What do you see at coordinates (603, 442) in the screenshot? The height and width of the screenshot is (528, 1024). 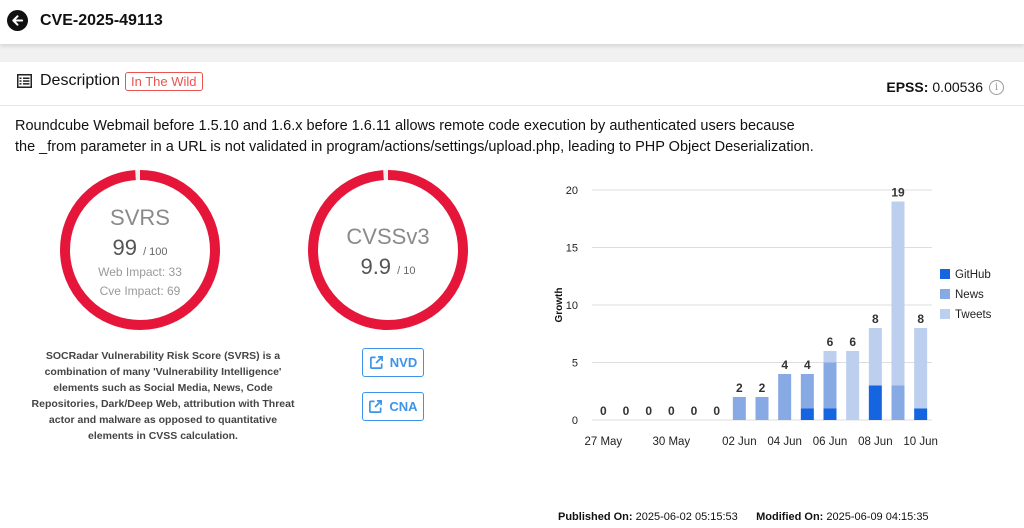 I see `x-tick-label: 27 May` at bounding box center [603, 442].